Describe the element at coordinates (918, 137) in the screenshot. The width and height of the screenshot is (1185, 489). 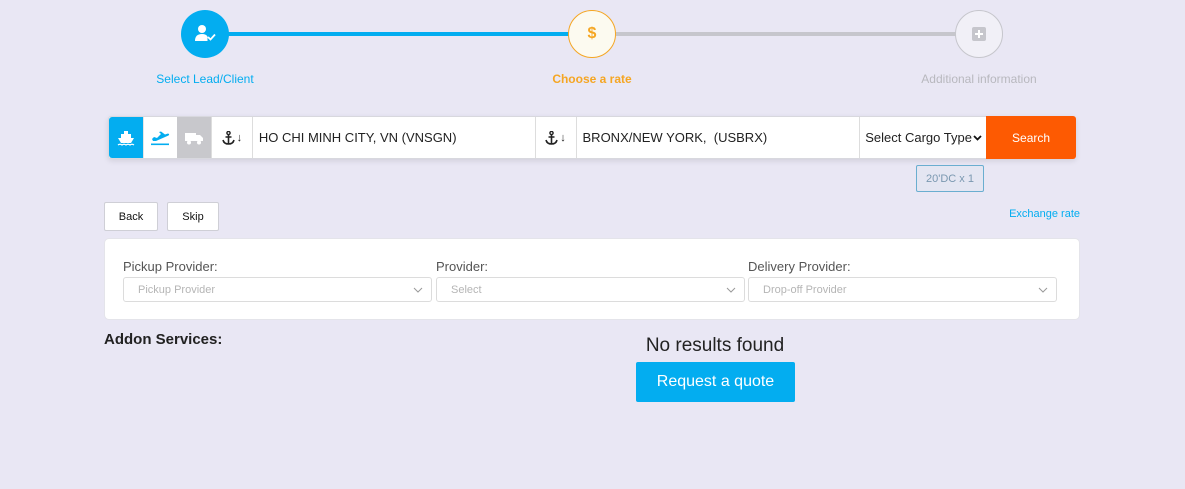
I see `cargo-type-value: Select Cargo Type` at that location.